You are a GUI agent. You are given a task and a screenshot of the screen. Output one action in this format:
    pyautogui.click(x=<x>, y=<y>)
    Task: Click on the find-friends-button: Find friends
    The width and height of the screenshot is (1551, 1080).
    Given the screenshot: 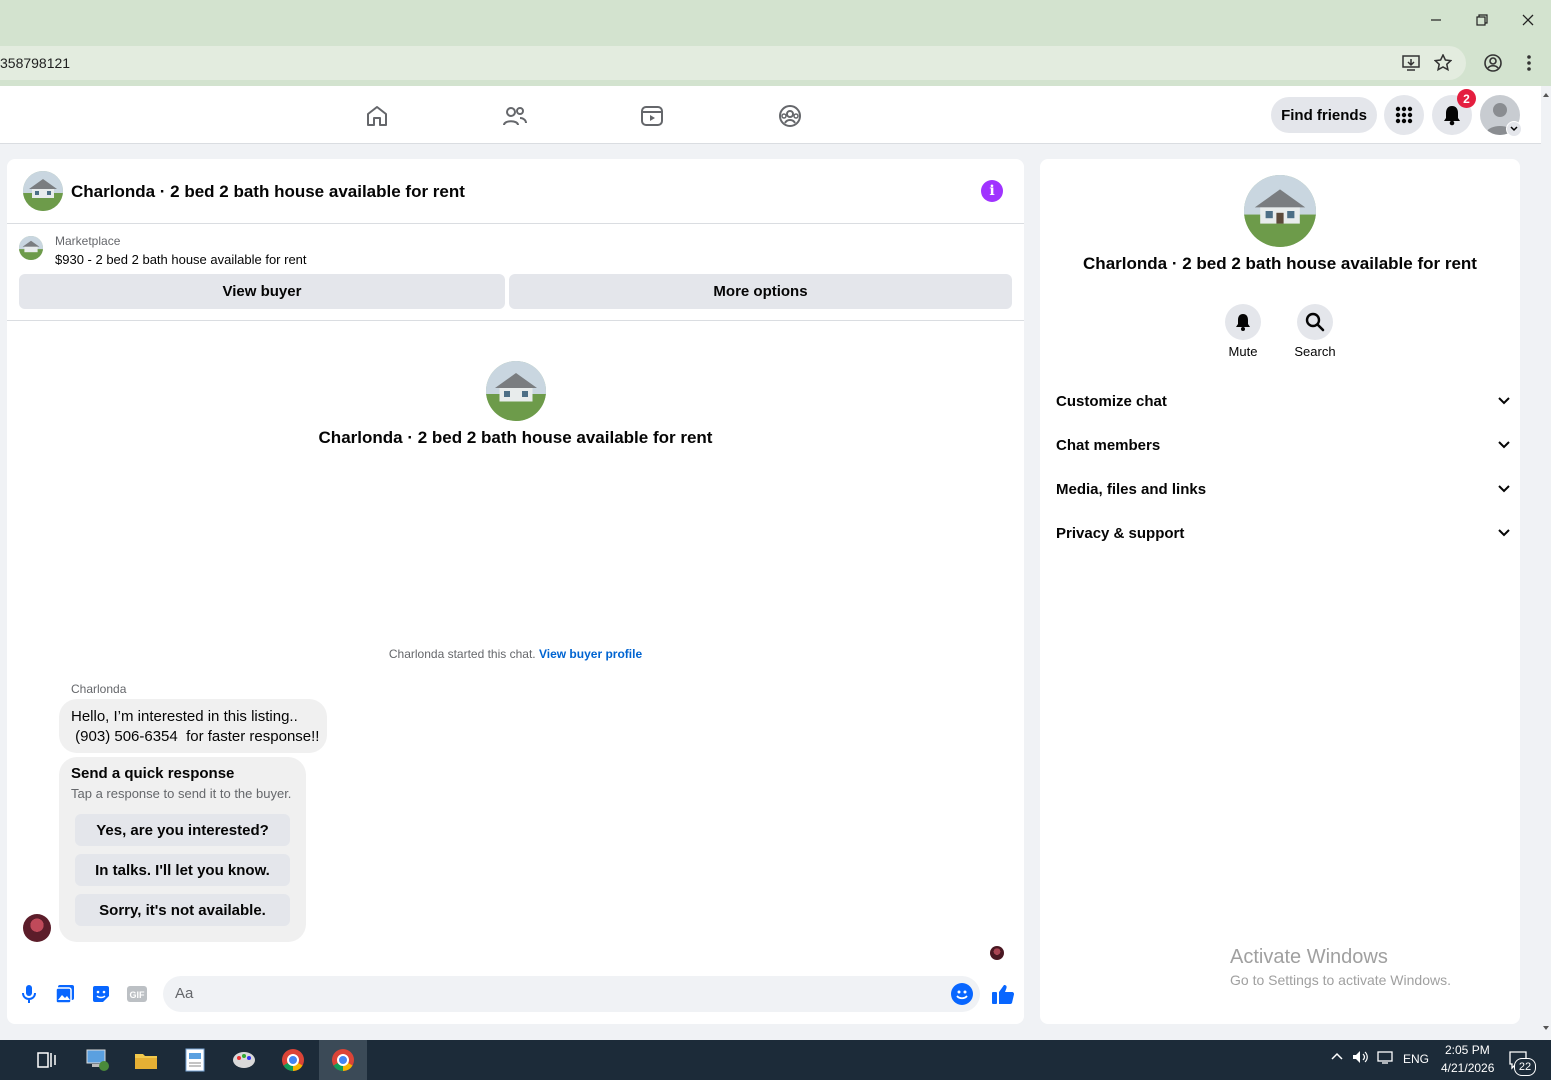 What is the action you would take?
    pyautogui.click(x=1324, y=115)
    